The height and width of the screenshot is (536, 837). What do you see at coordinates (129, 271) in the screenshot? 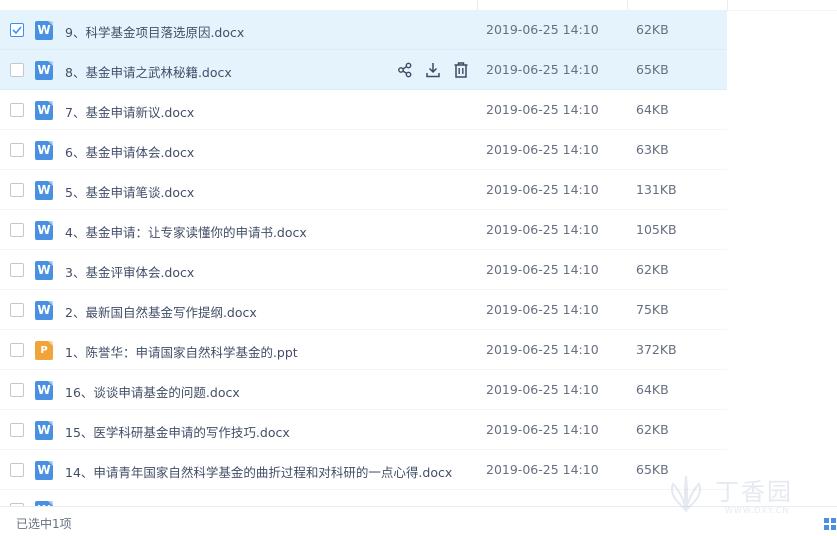
I see `file-name: 3、基金评审体会.docx` at bounding box center [129, 271].